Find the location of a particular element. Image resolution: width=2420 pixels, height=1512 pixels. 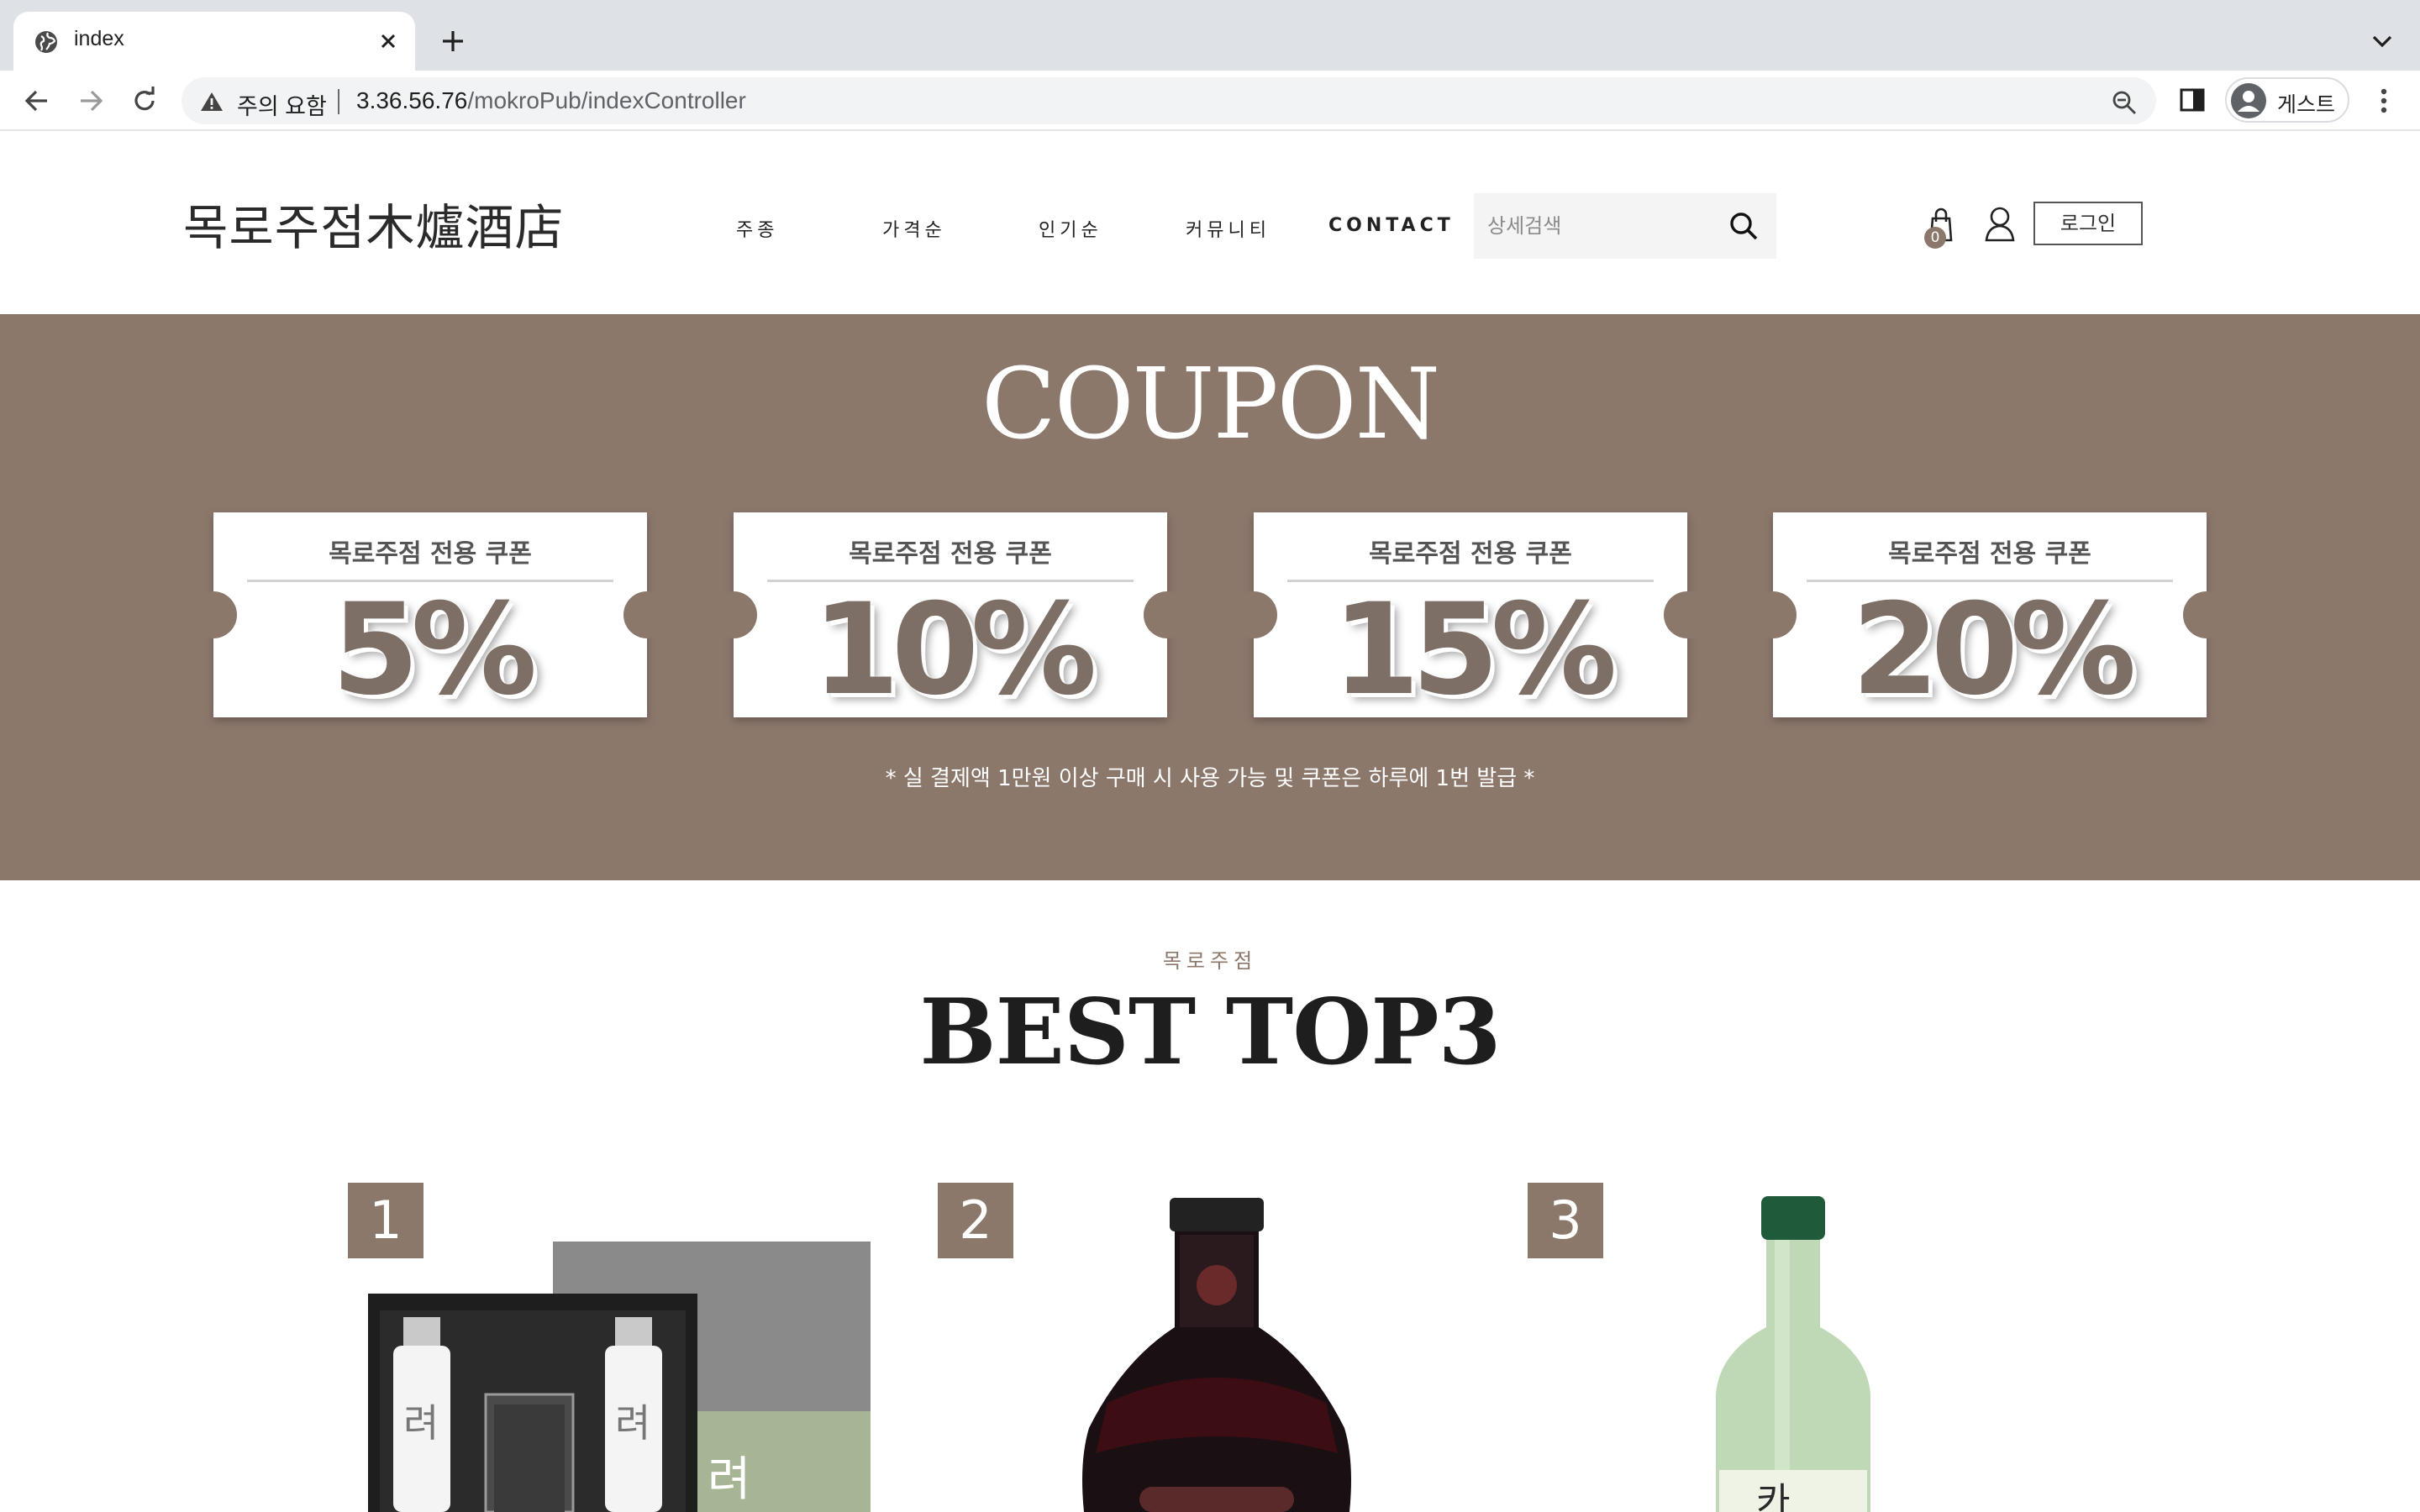

browser-tab-strip: index is located at coordinates (1210, 35).